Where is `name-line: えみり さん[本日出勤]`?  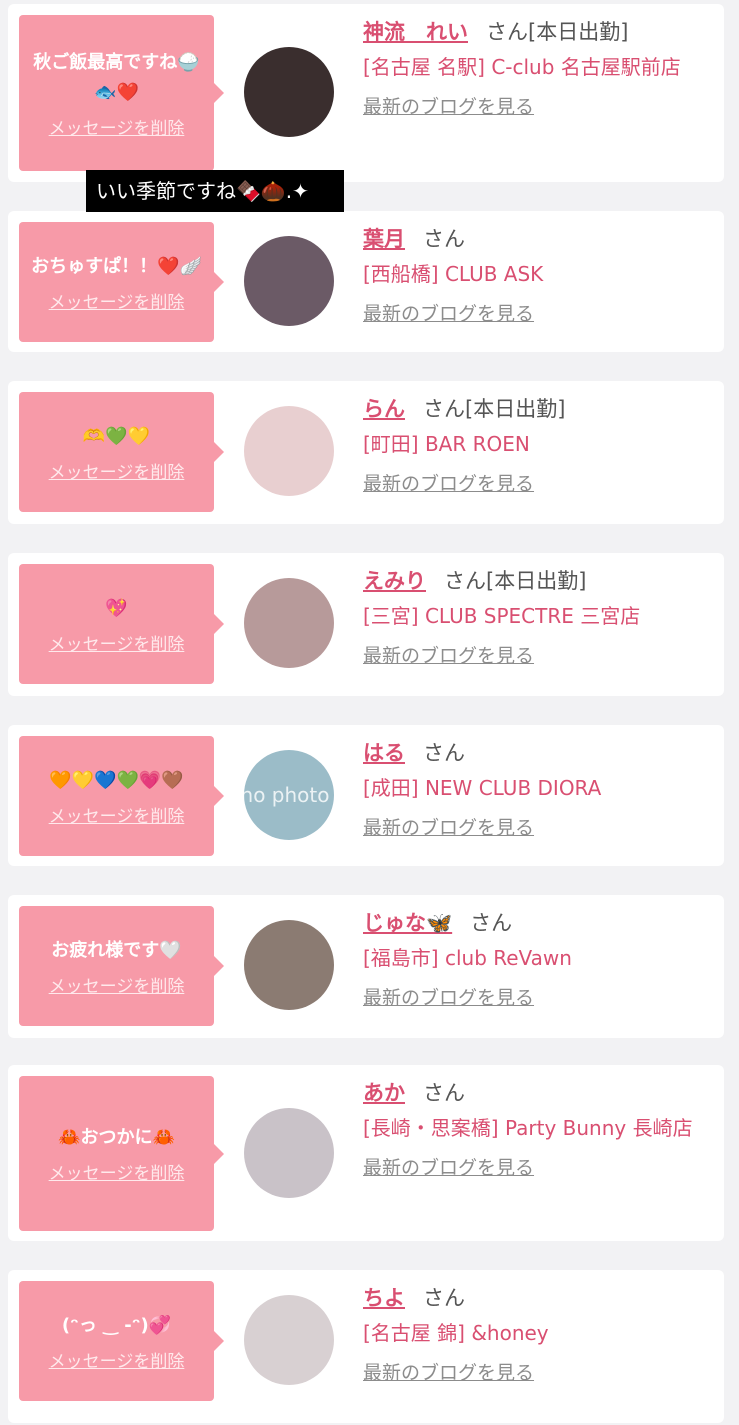 name-line: えみり さん[本日出勤] is located at coordinates (537, 581).